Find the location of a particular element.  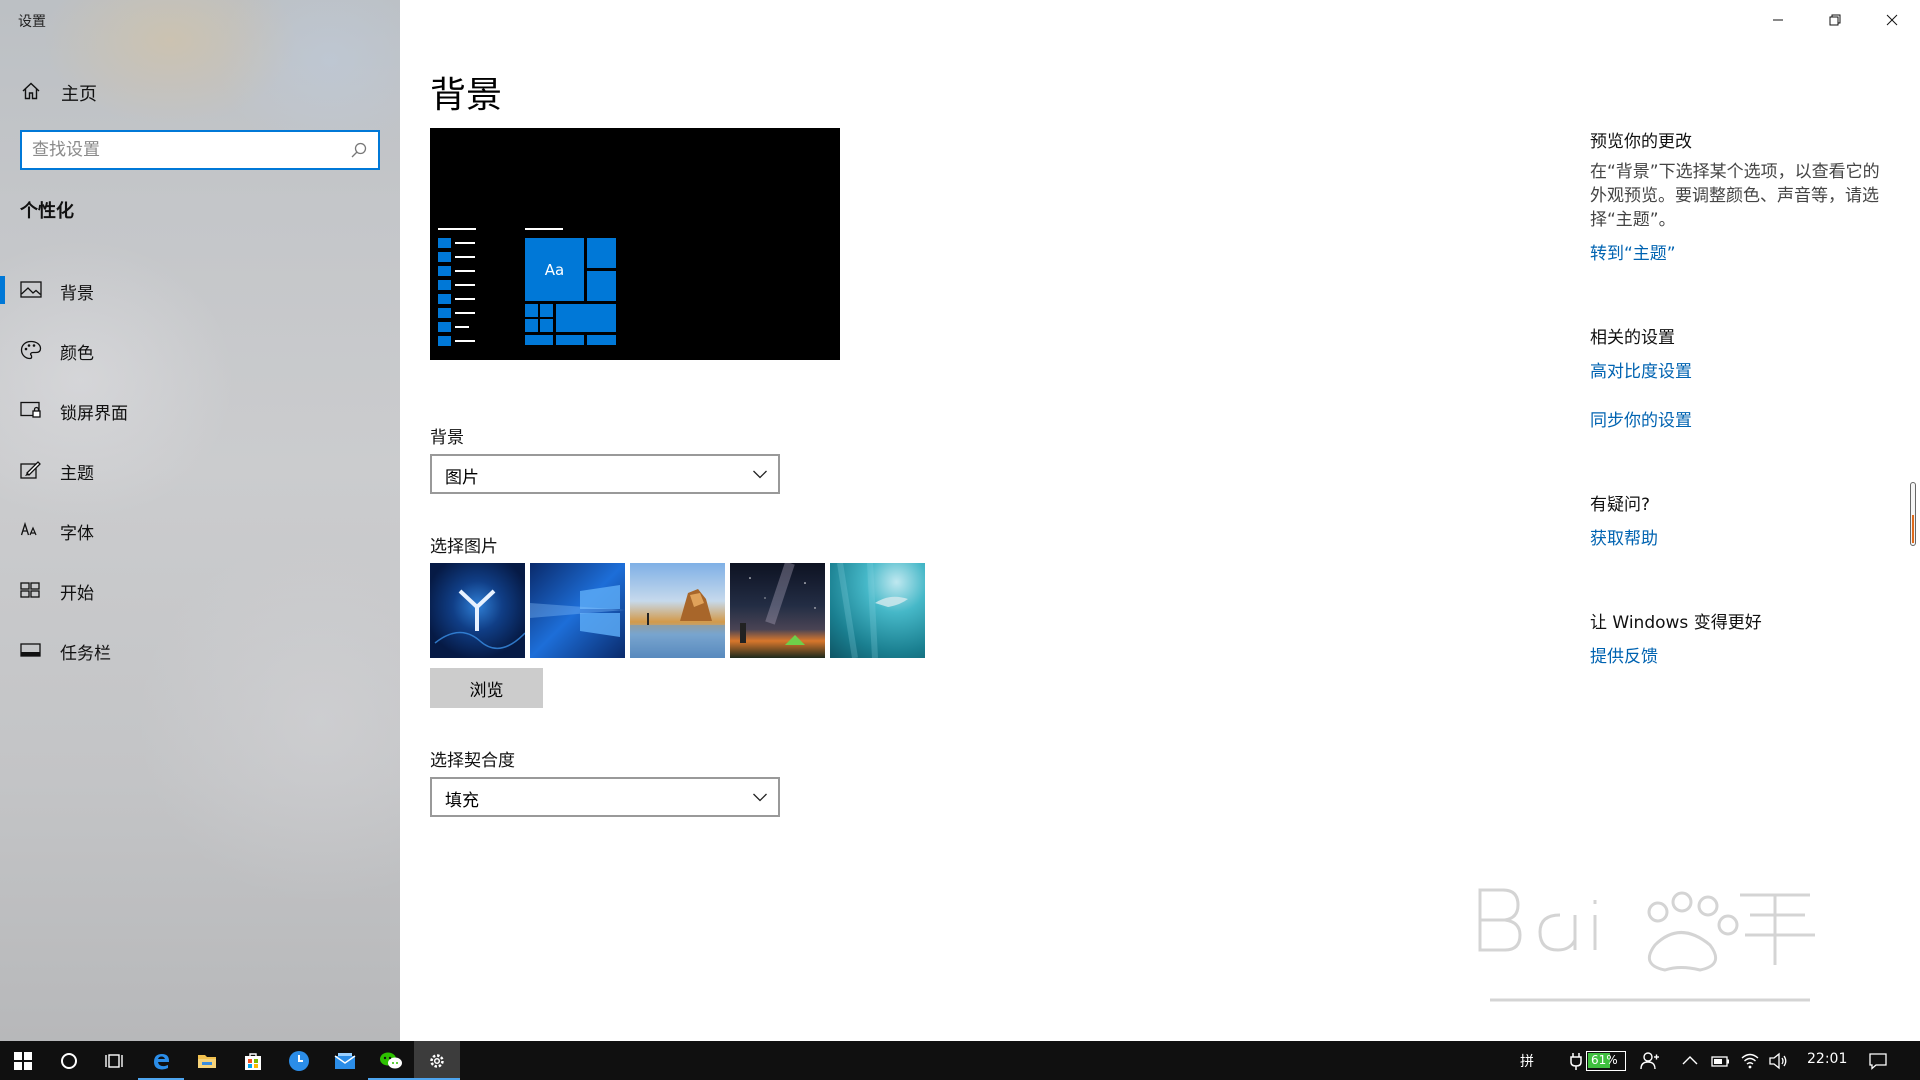

nav-item-start: 开始 is located at coordinates (200, 590).